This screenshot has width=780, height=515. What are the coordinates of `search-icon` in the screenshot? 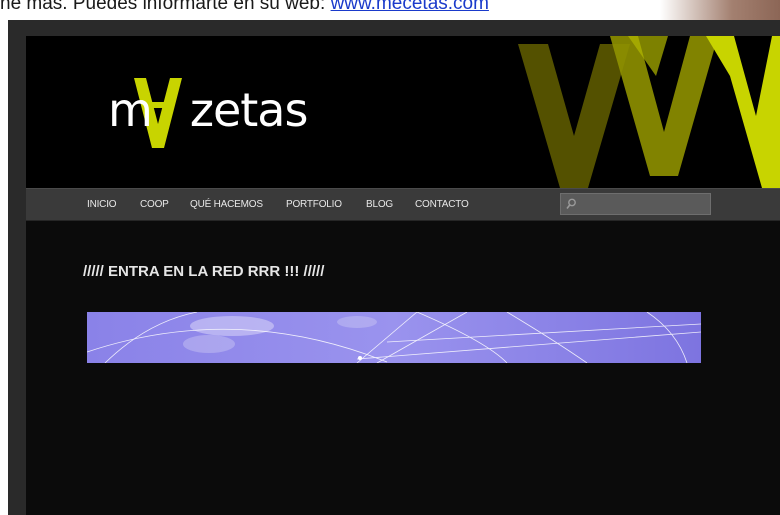 It's located at (571, 203).